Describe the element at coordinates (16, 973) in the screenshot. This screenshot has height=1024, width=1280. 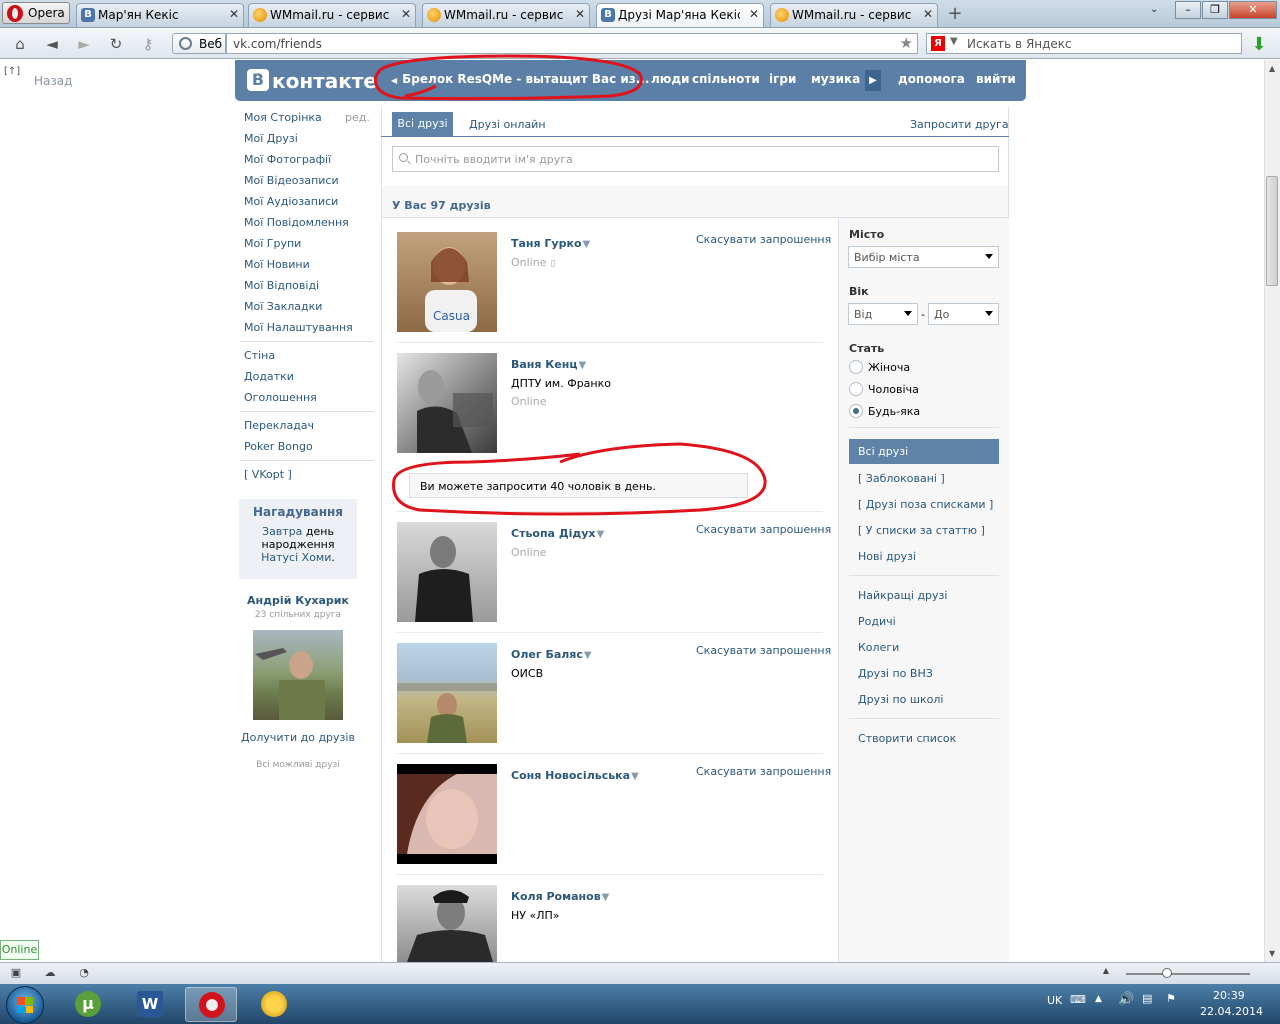
I see `panel-toggle-icon: ▣` at that location.